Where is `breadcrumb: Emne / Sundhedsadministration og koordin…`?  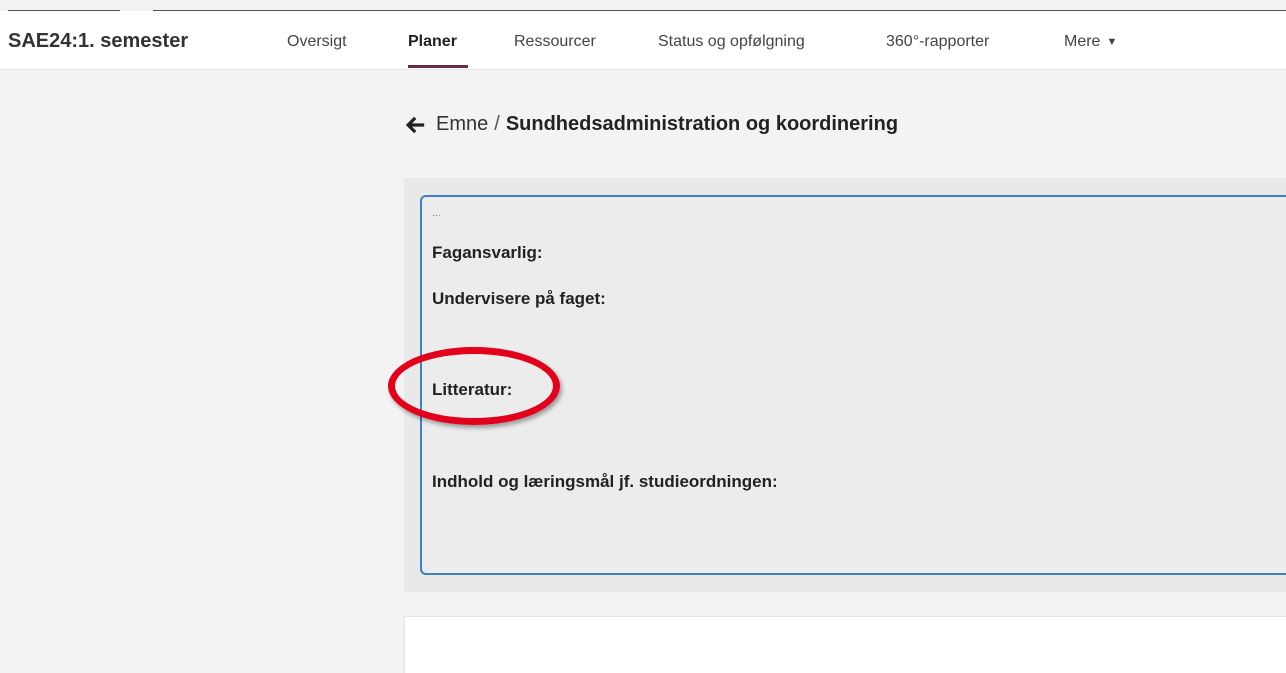 breadcrumb: Emne / Sundhedsadministration og koordin… is located at coordinates (651, 124).